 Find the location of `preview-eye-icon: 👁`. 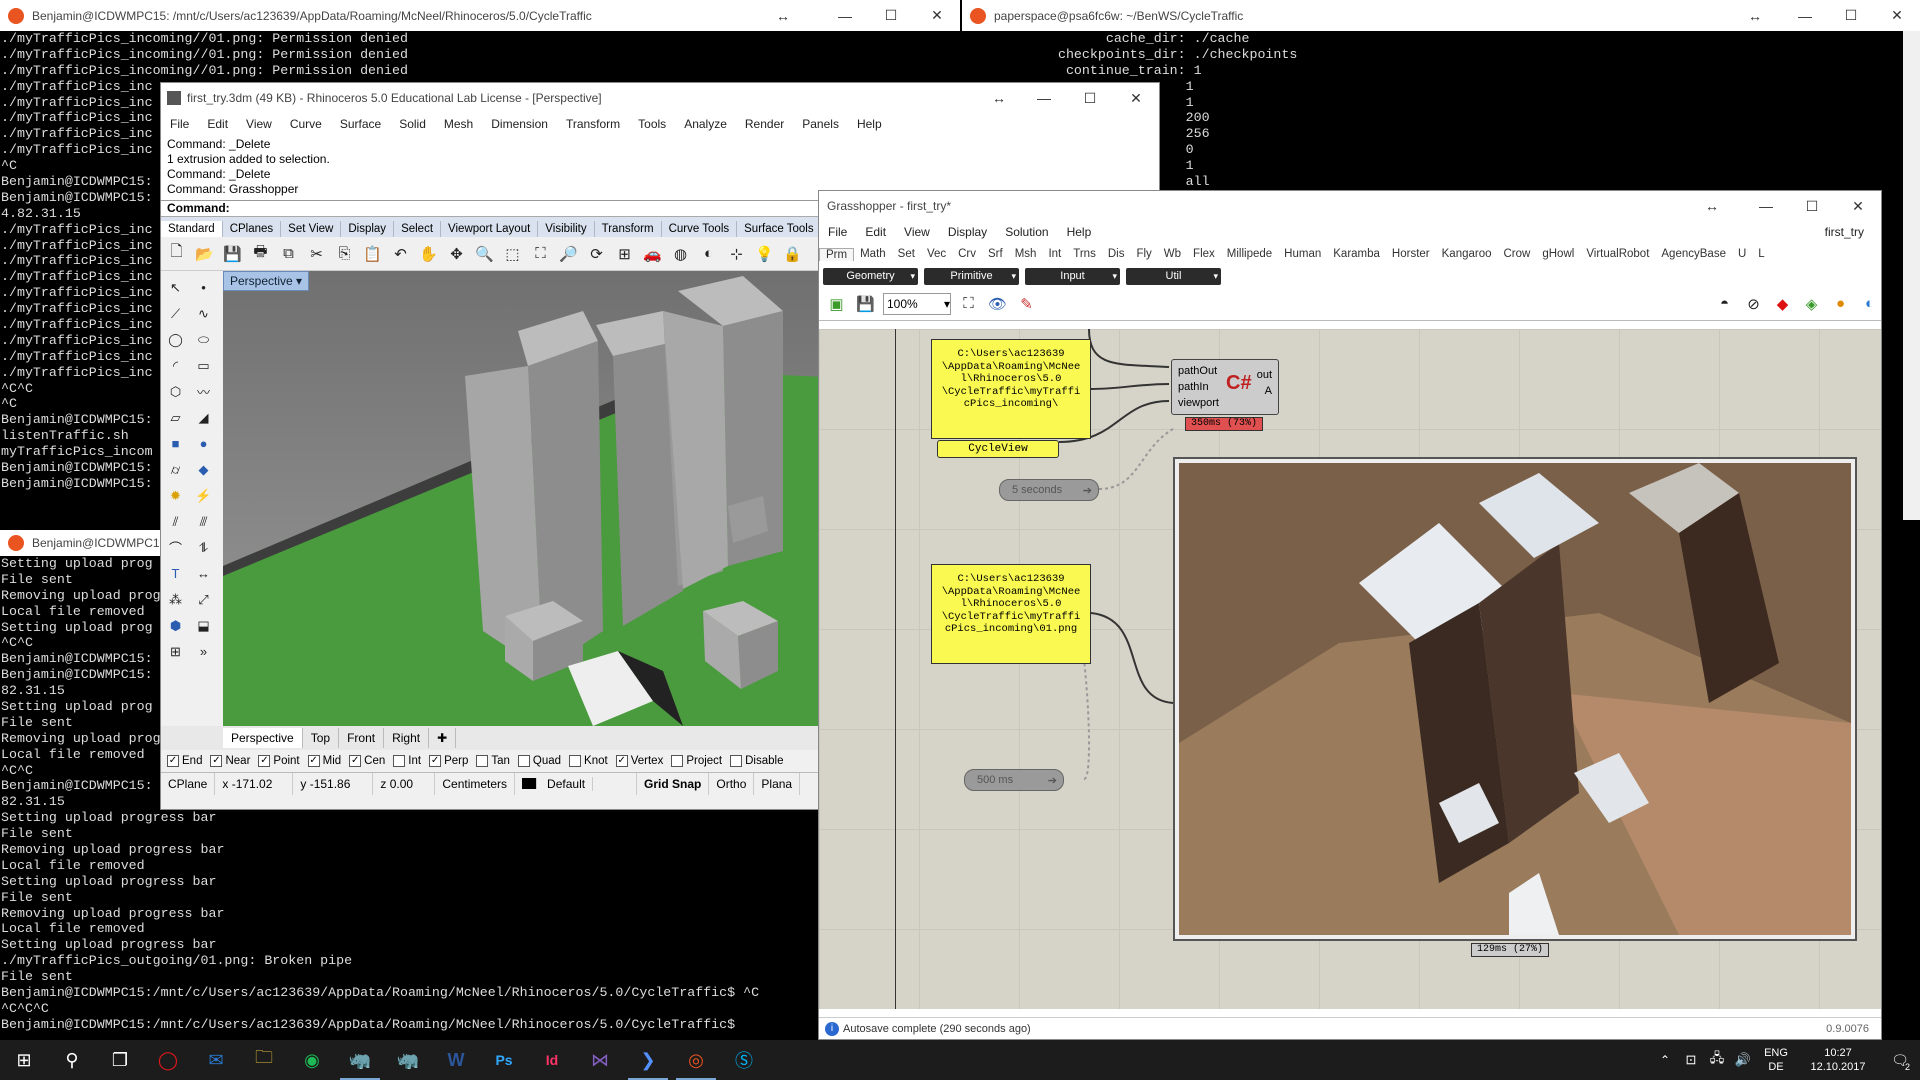

preview-eye-icon: 👁 is located at coordinates (997, 303).